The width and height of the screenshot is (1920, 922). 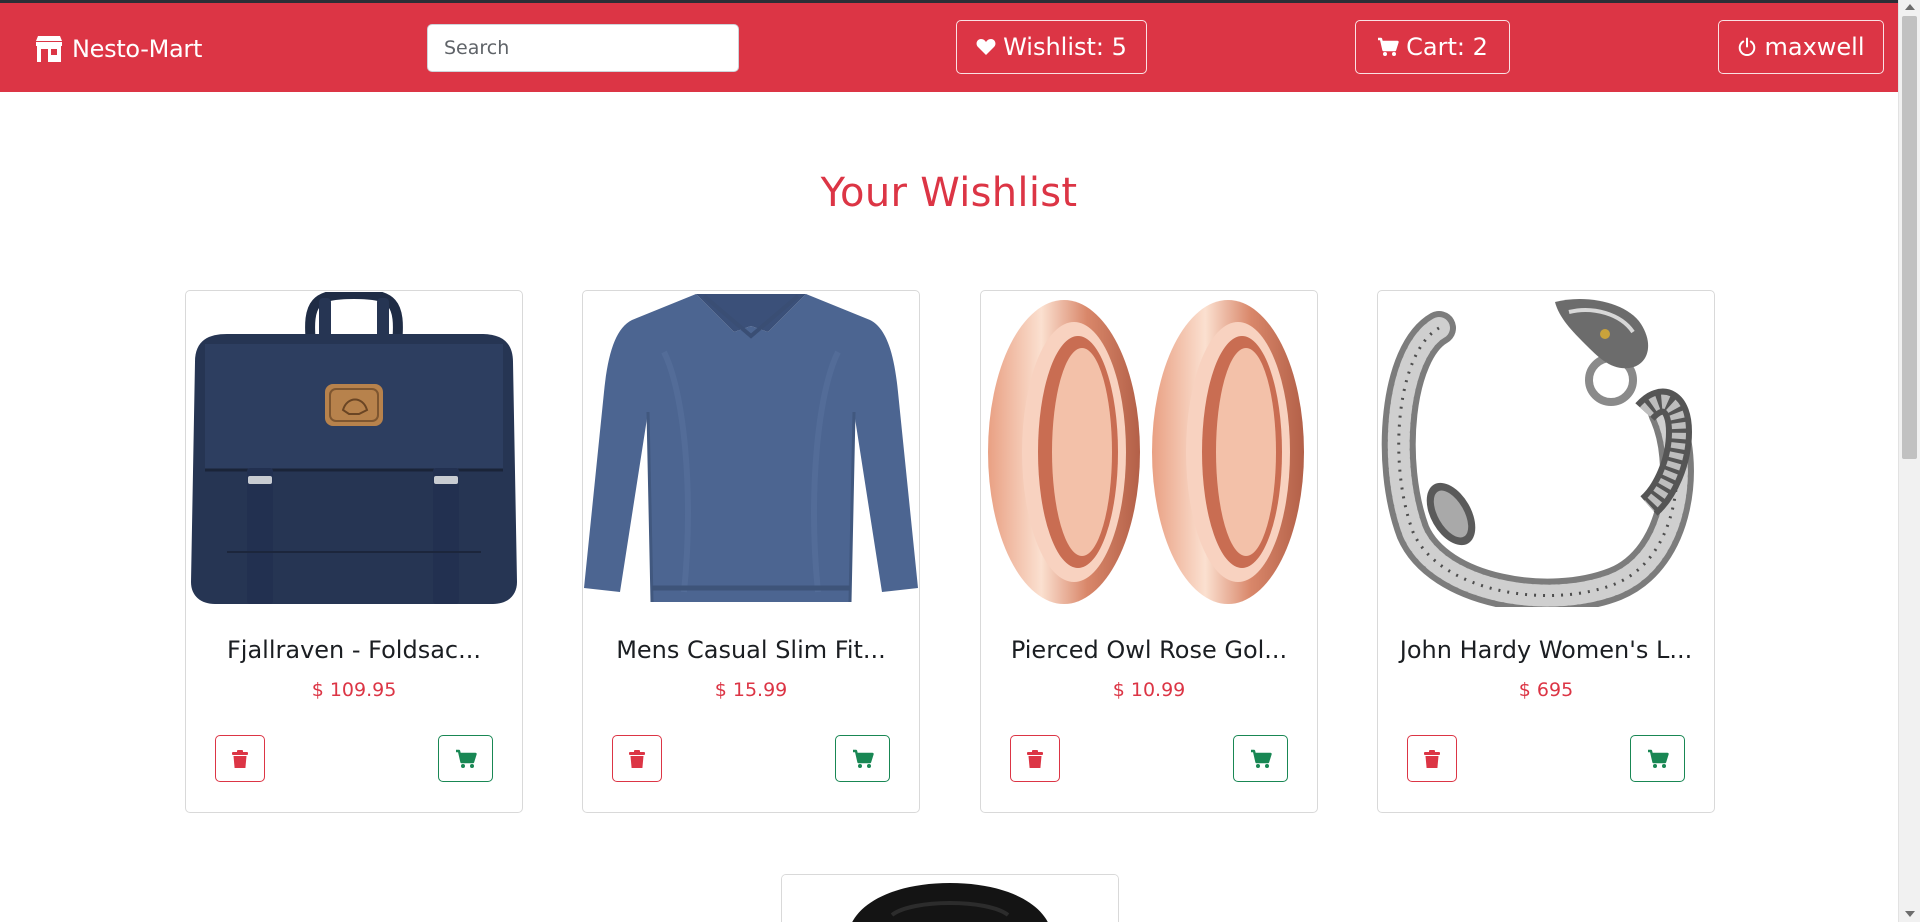 I want to click on brand-name: Nesto-Mart, so click(x=137, y=49).